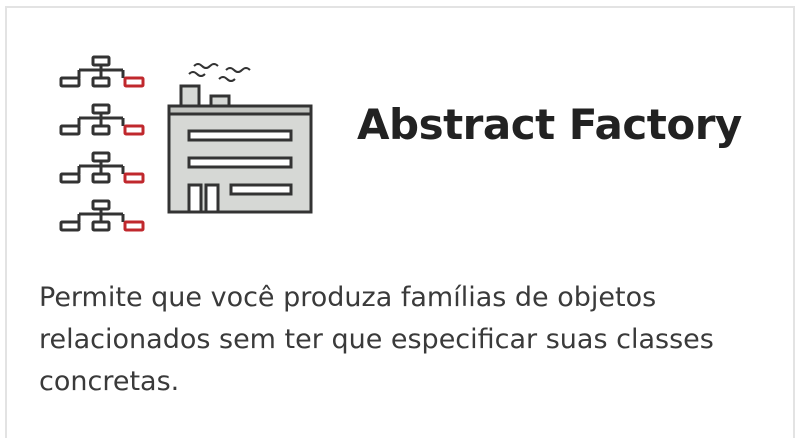 The height and width of the screenshot is (438, 800). What do you see at coordinates (240, 138) in the screenshot?
I see `factory-icon` at bounding box center [240, 138].